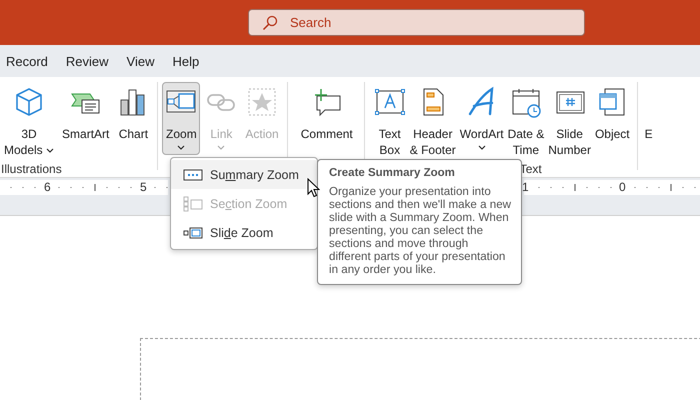 The width and height of the screenshot is (700, 400). Describe the element at coordinates (482, 119) in the screenshot. I see `ribbon-button: WordArt` at that location.